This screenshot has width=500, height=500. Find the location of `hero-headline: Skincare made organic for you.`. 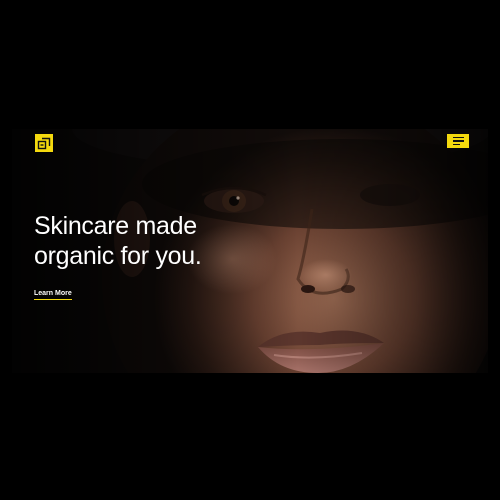

hero-headline: Skincare made organic for you. is located at coordinates (118, 241).